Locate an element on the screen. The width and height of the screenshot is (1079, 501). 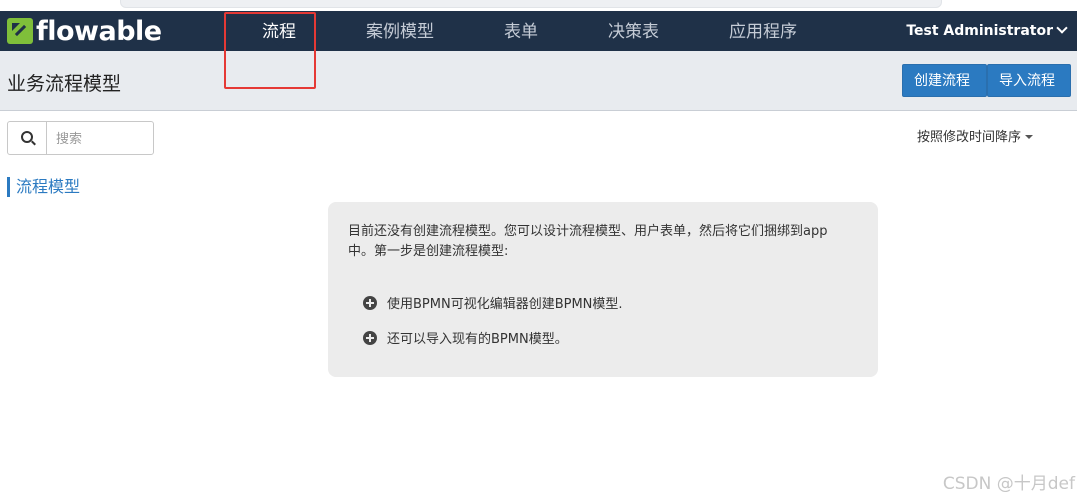
browser-top-strip is located at coordinates (539, 5).